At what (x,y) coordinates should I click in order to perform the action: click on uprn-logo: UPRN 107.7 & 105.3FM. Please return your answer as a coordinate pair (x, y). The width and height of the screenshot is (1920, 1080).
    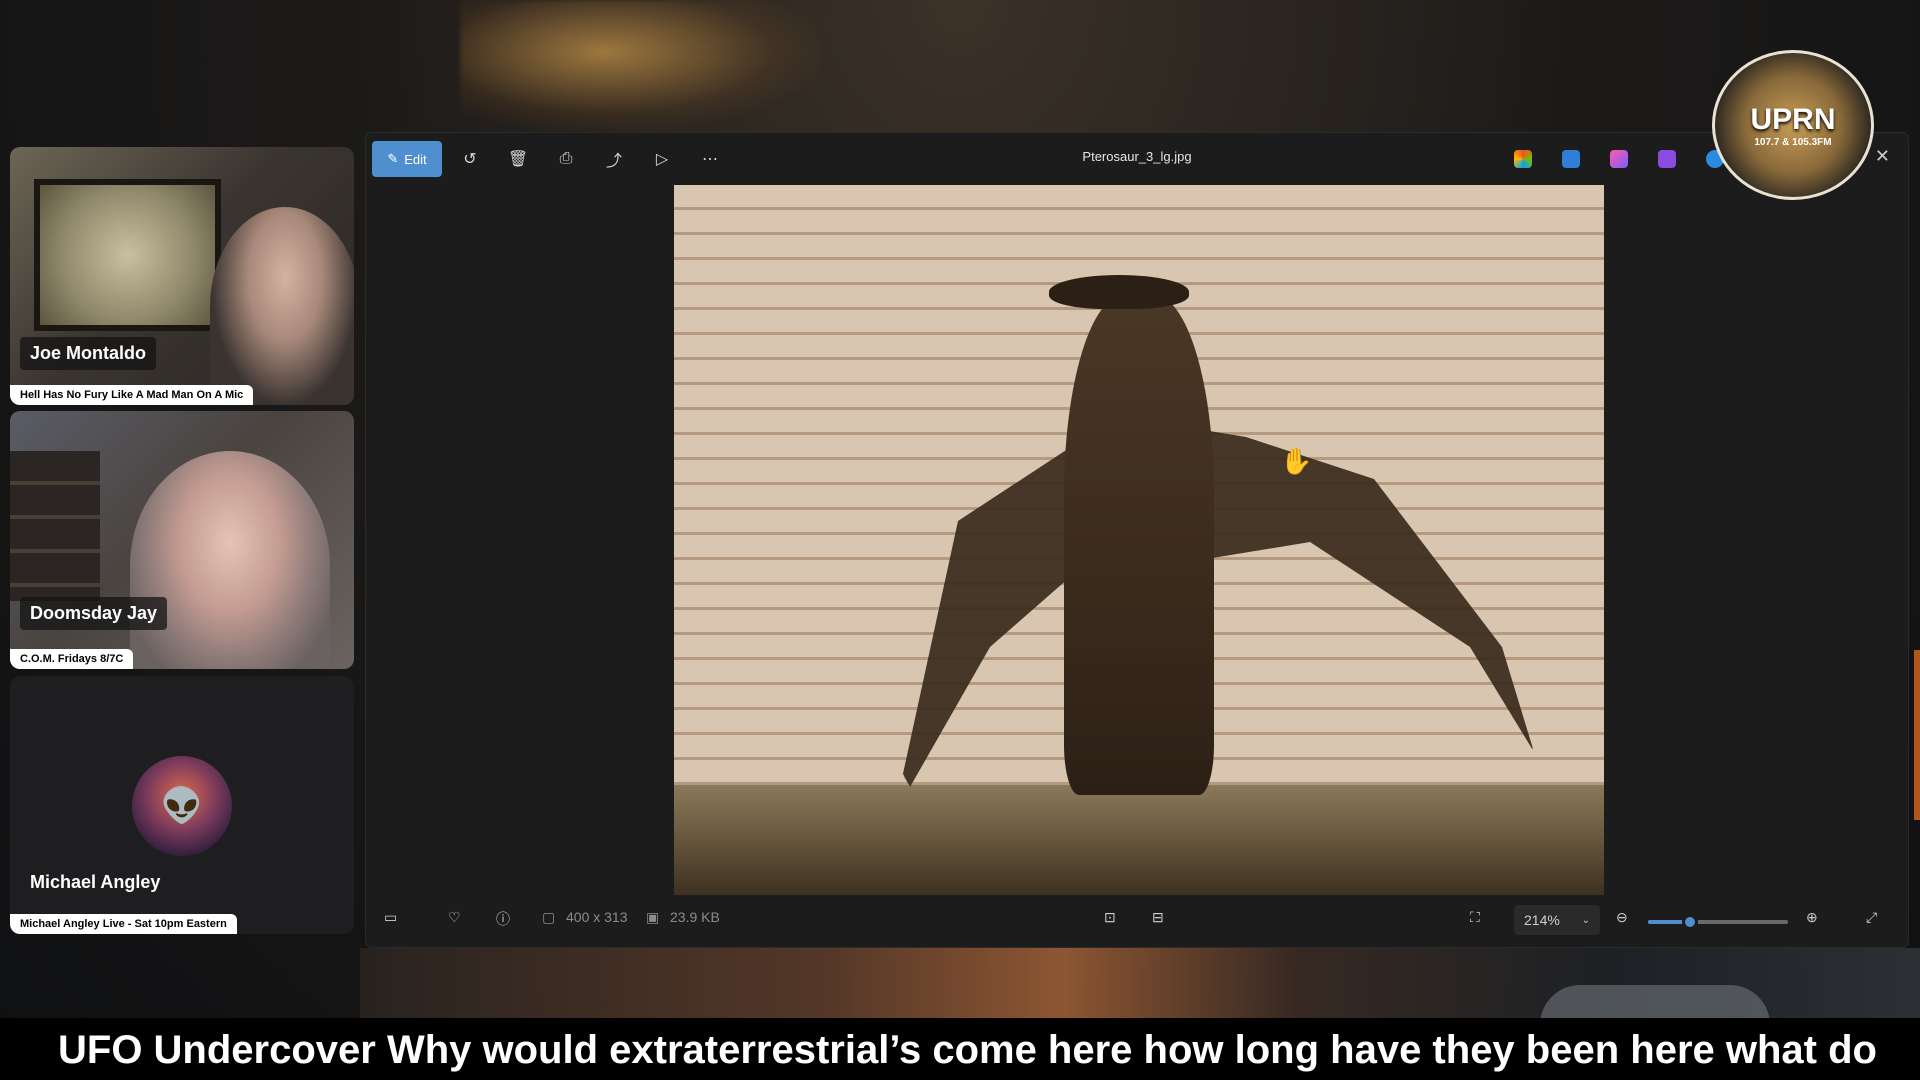
    Looking at the image, I should click on (1793, 125).